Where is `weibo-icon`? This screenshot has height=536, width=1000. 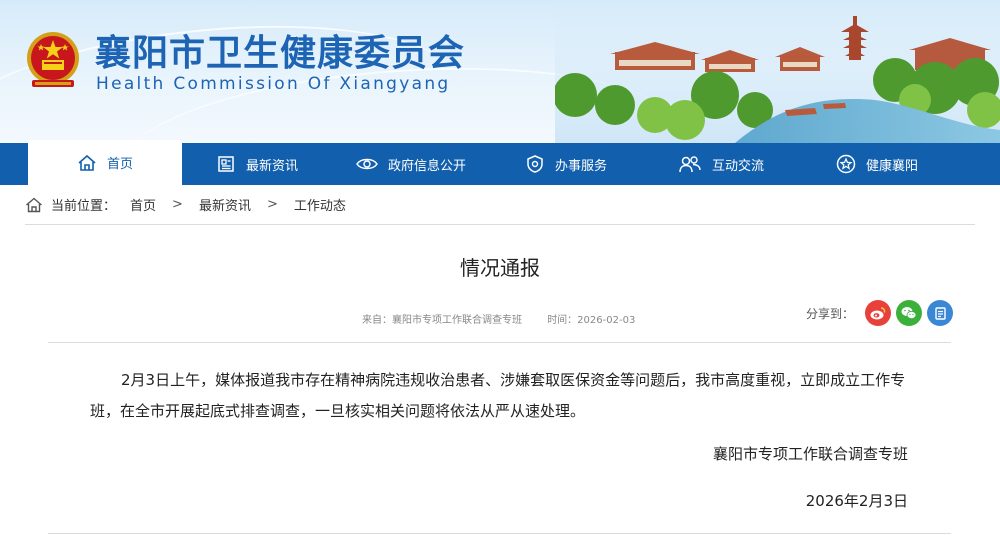 weibo-icon is located at coordinates (878, 313).